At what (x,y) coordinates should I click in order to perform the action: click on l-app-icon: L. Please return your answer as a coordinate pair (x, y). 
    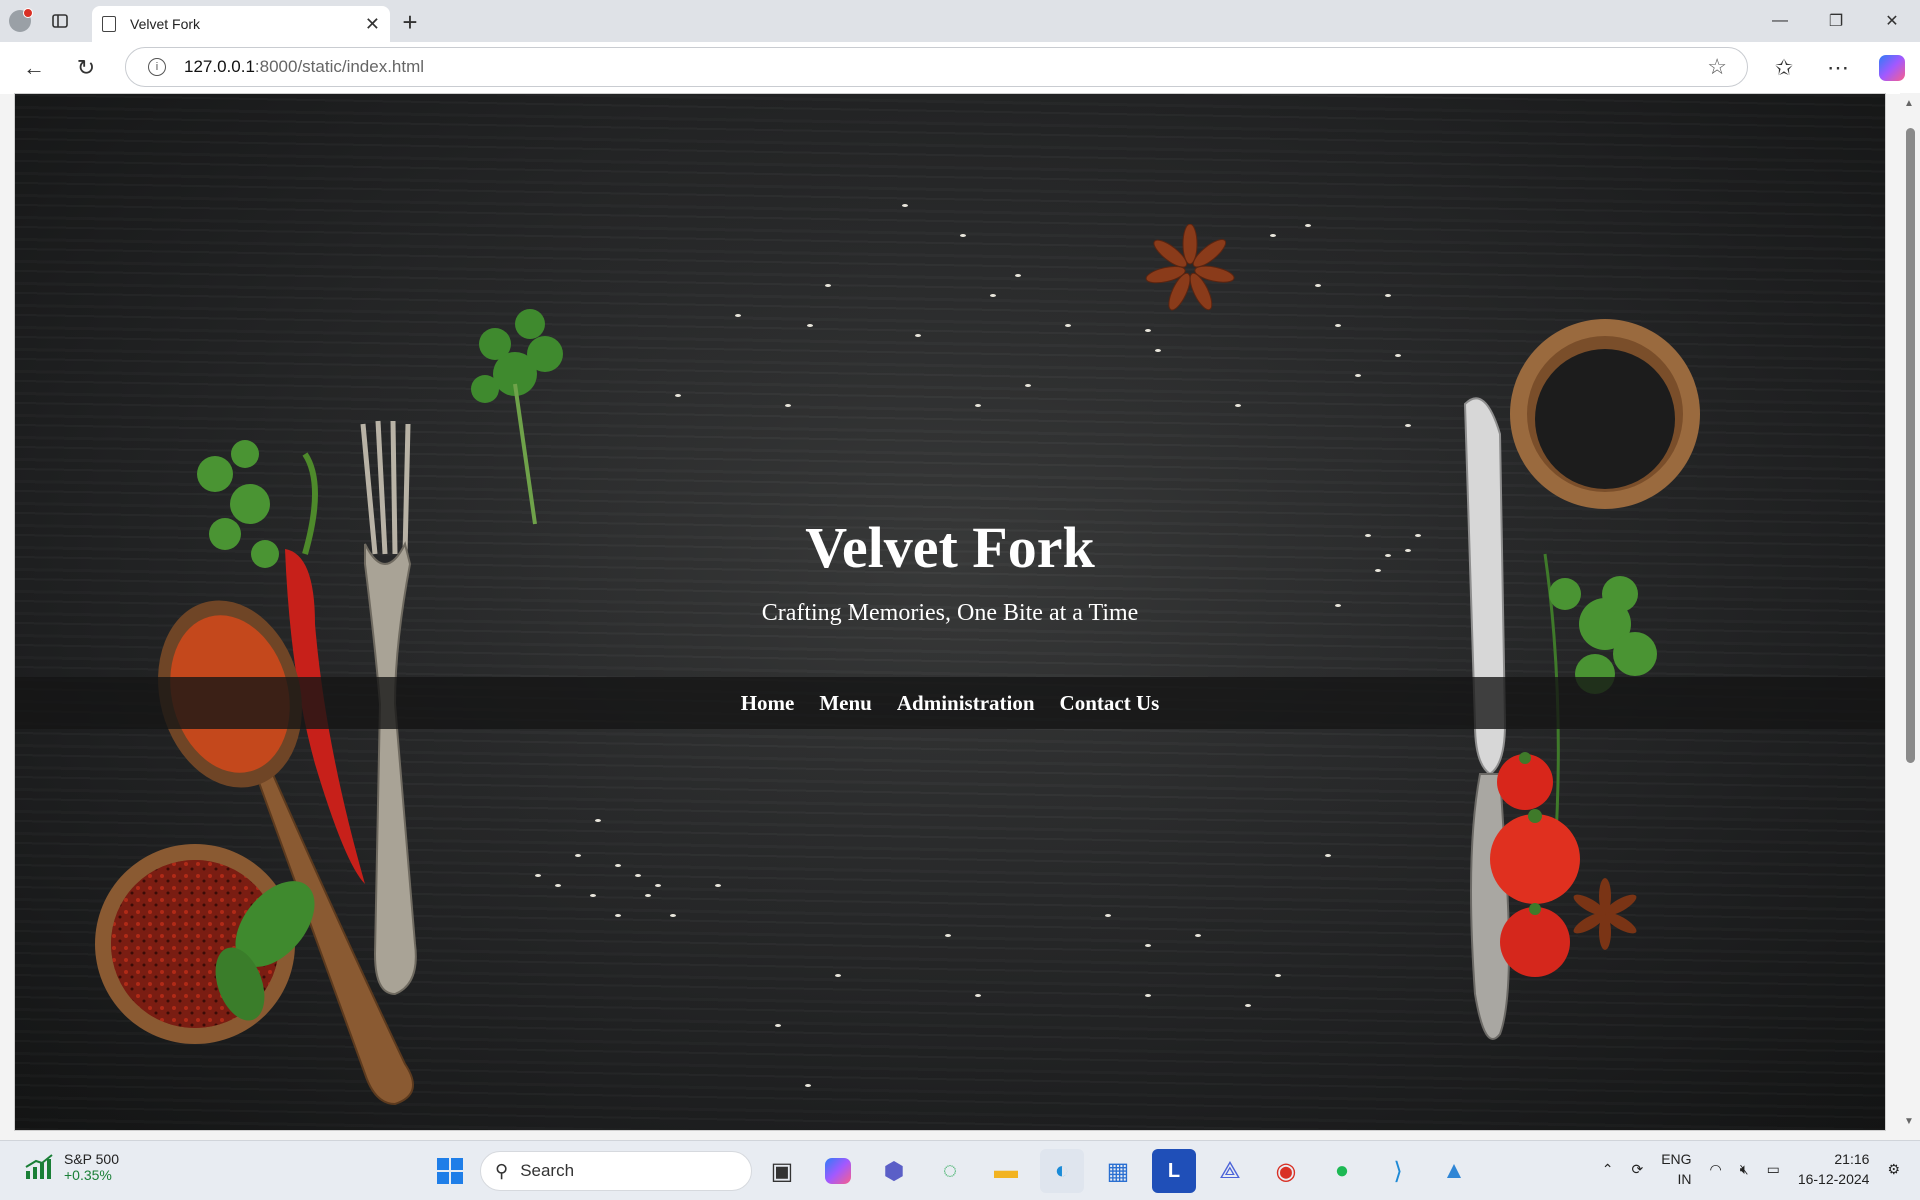
    Looking at the image, I should click on (1174, 1171).